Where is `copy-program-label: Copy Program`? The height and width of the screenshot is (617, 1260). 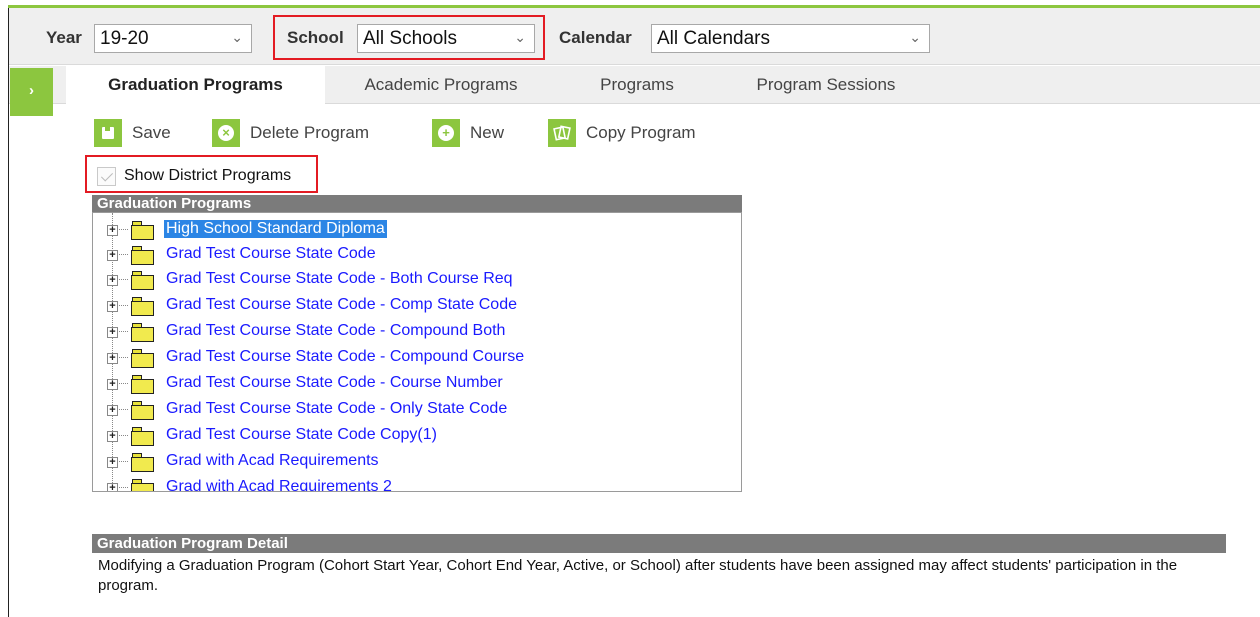 copy-program-label: Copy Program is located at coordinates (641, 132).